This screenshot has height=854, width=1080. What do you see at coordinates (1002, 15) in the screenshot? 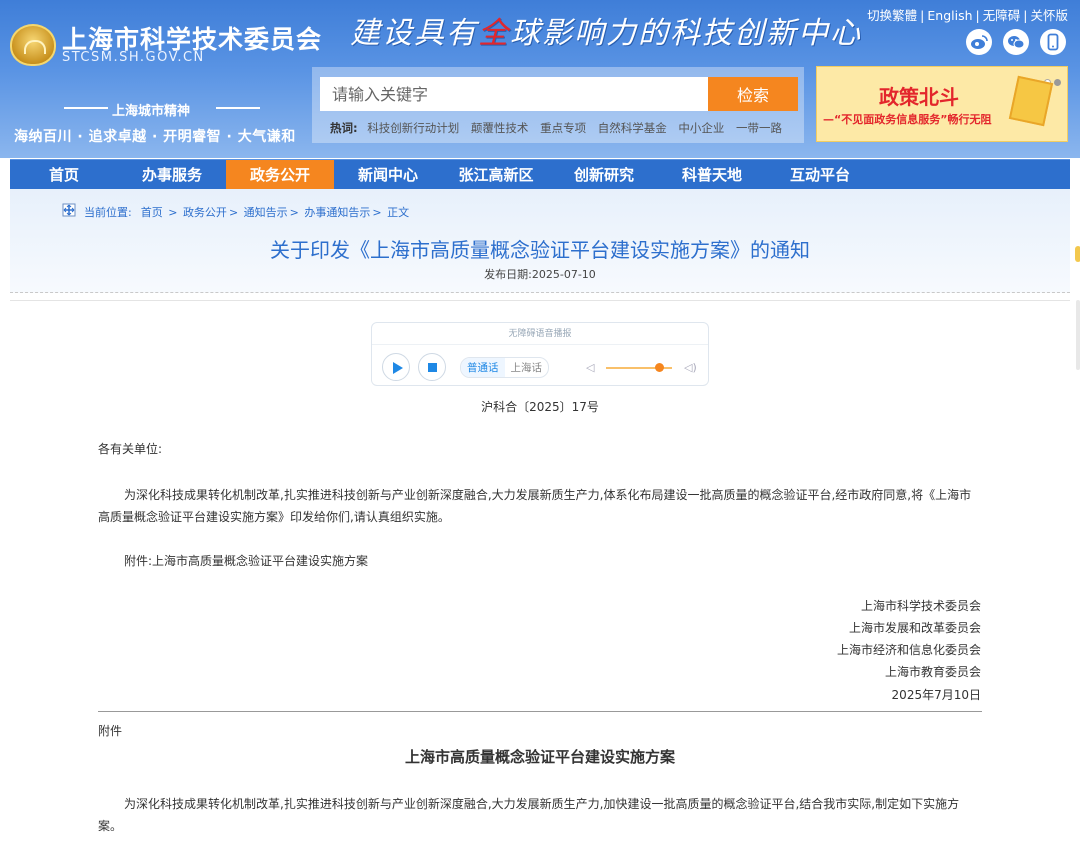
I see `link-accessibility: 无障碍` at bounding box center [1002, 15].